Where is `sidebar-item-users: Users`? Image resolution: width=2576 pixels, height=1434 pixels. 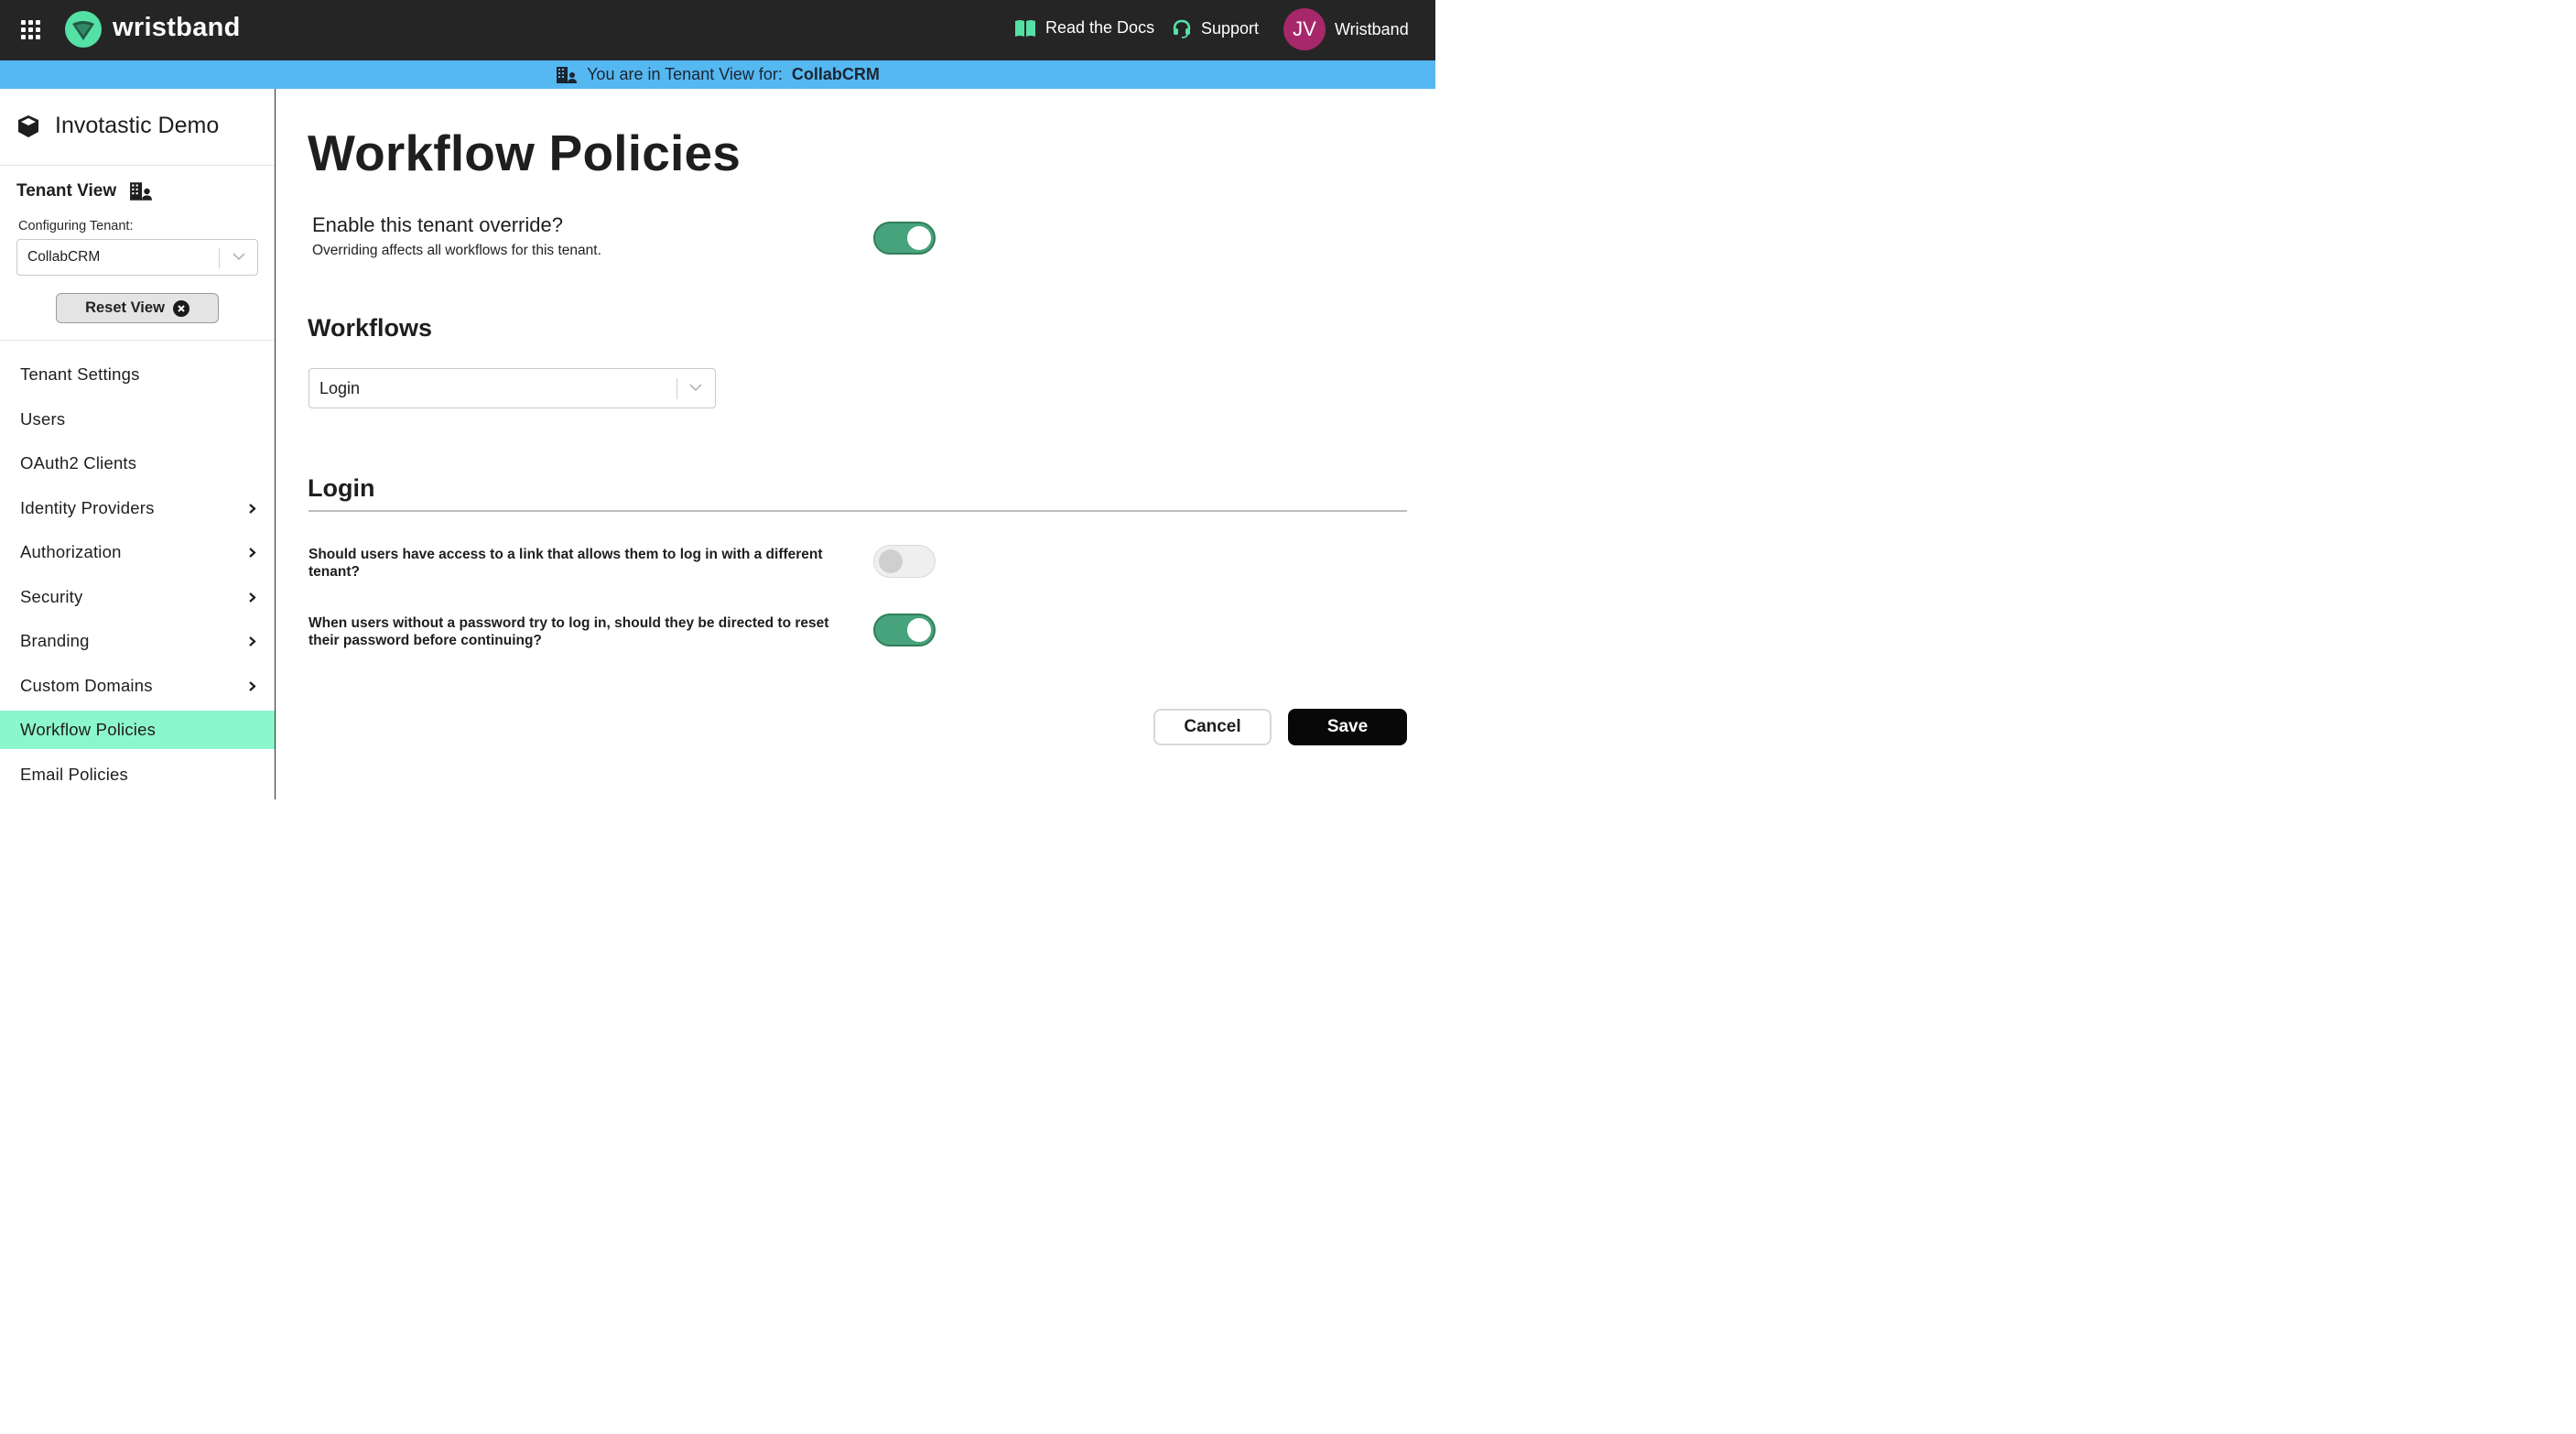 sidebar-item-users: Users is located at coordinates (137, 419).